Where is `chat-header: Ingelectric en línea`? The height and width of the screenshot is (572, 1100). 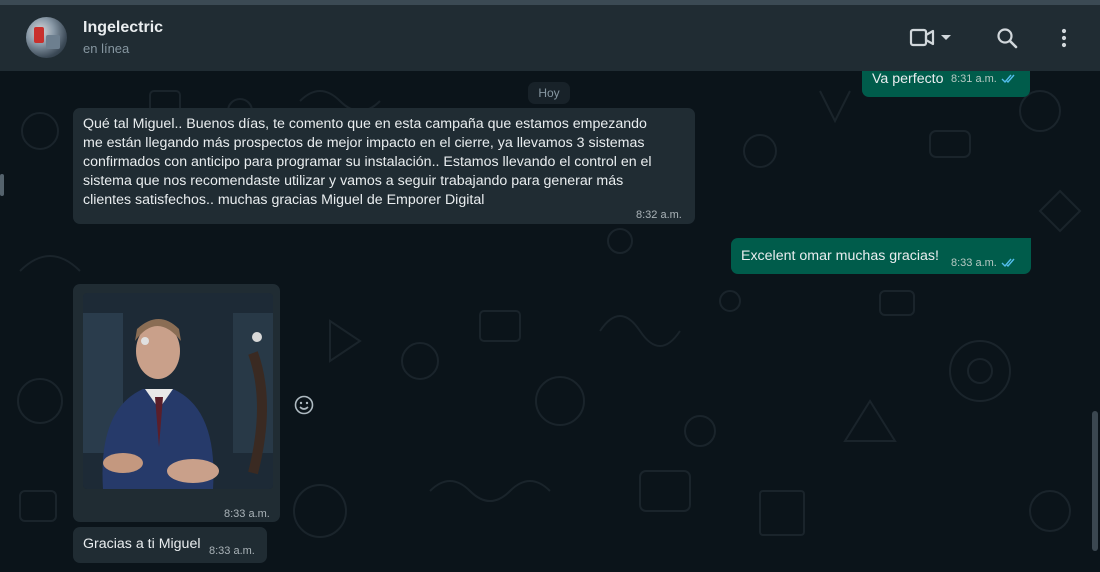
chat-header: Ingelectric en línea is located at coordinates (550, 38).